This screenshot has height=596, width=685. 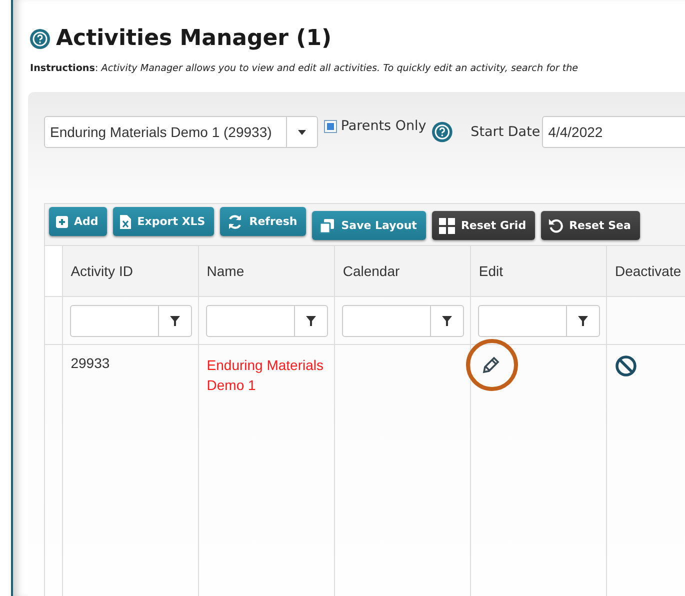 What do you see at coordinates (369, 225) in the screenshot?
I see `toolbar-button: Save Layout` at bounding box center [369, 225].